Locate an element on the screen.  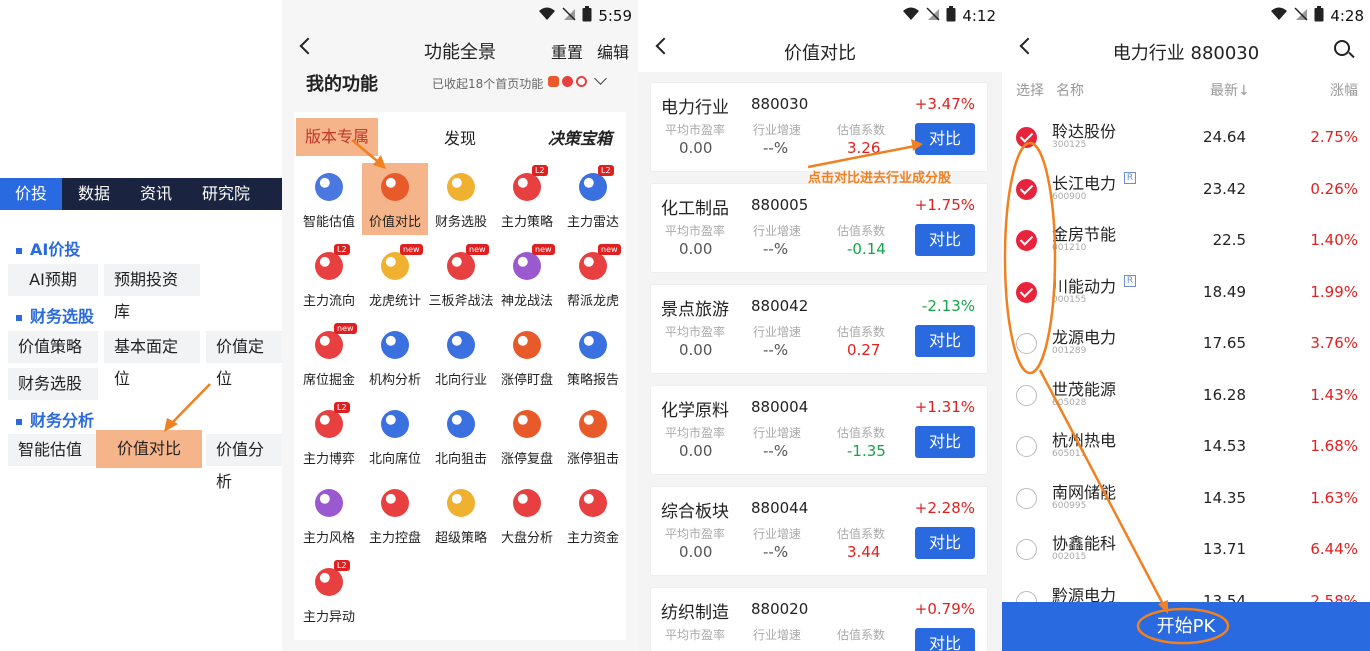
stock-code: 600900 is located at coordinates (1069, 196).